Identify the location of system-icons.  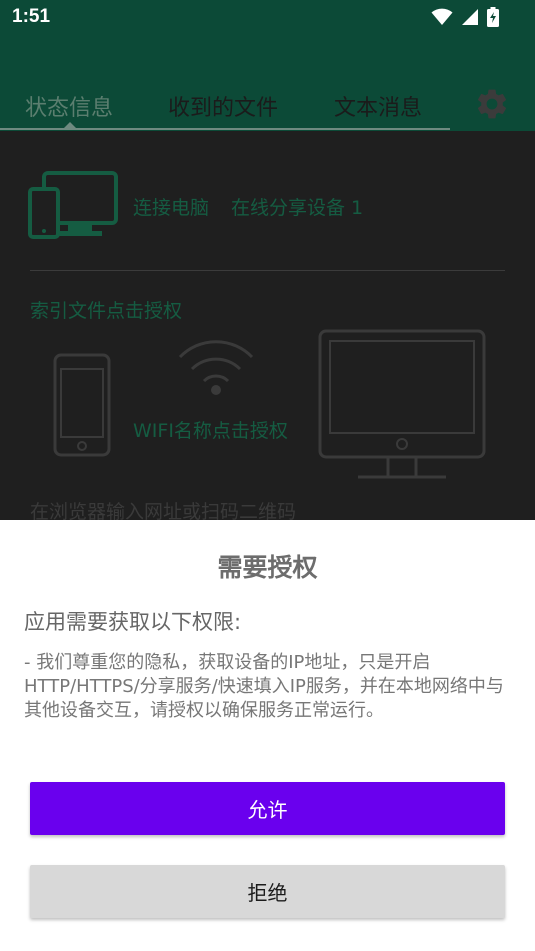
(465, 17).